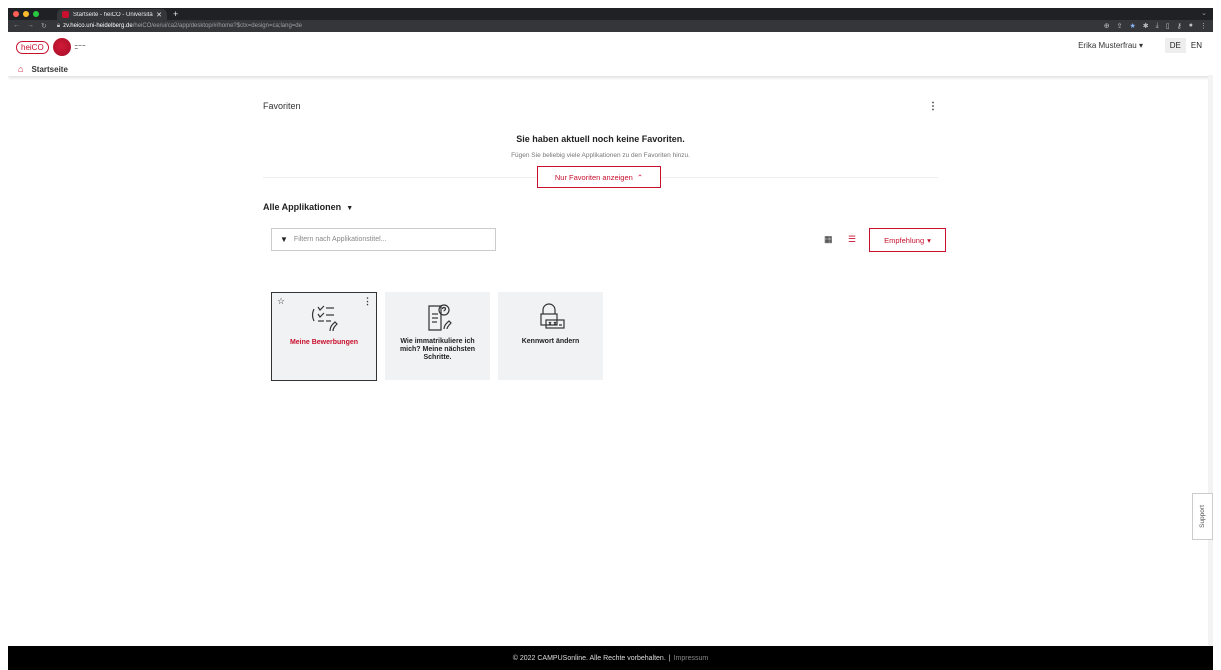  Describe the element at coordinates (1175, 45) in the screenshot. I see `lang-de-button: DE` at that location.